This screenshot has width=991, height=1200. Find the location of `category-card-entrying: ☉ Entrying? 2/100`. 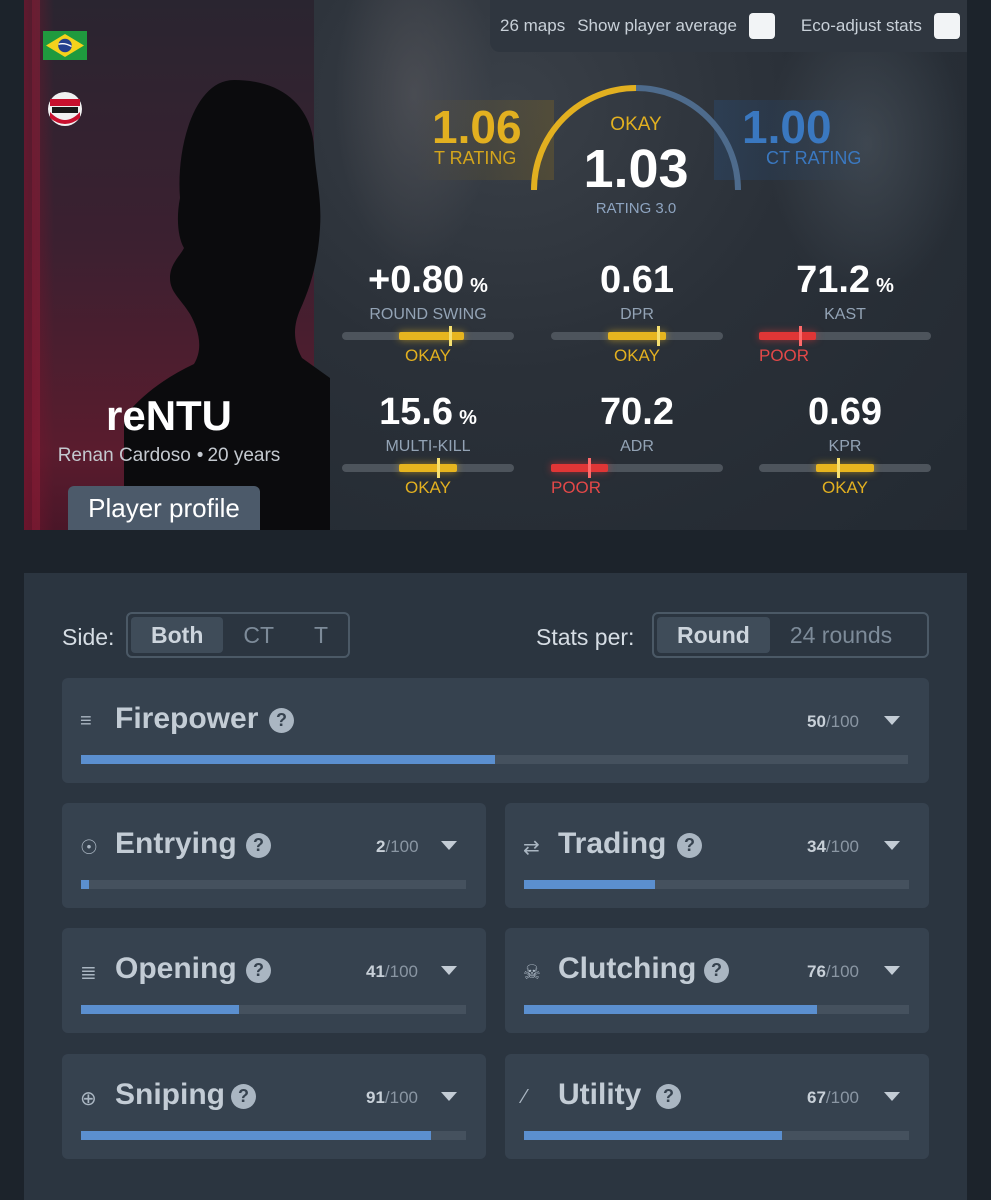

category-card-entrying: ☉ Entrying? 2/100 is located at coordinates (274, 855).